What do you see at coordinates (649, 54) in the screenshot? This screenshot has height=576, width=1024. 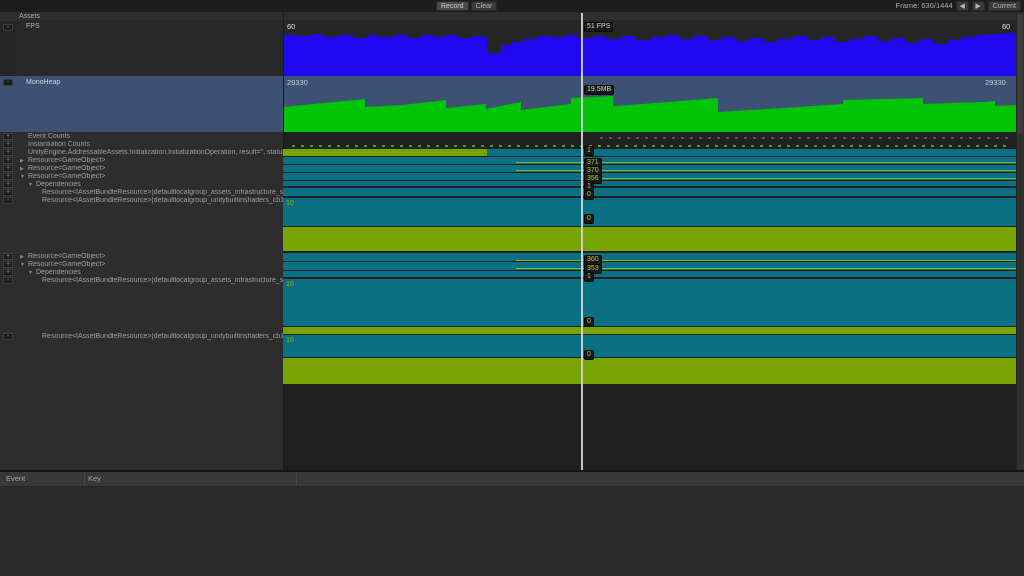 I see `fps-graph` at bounding box center [649, 54].